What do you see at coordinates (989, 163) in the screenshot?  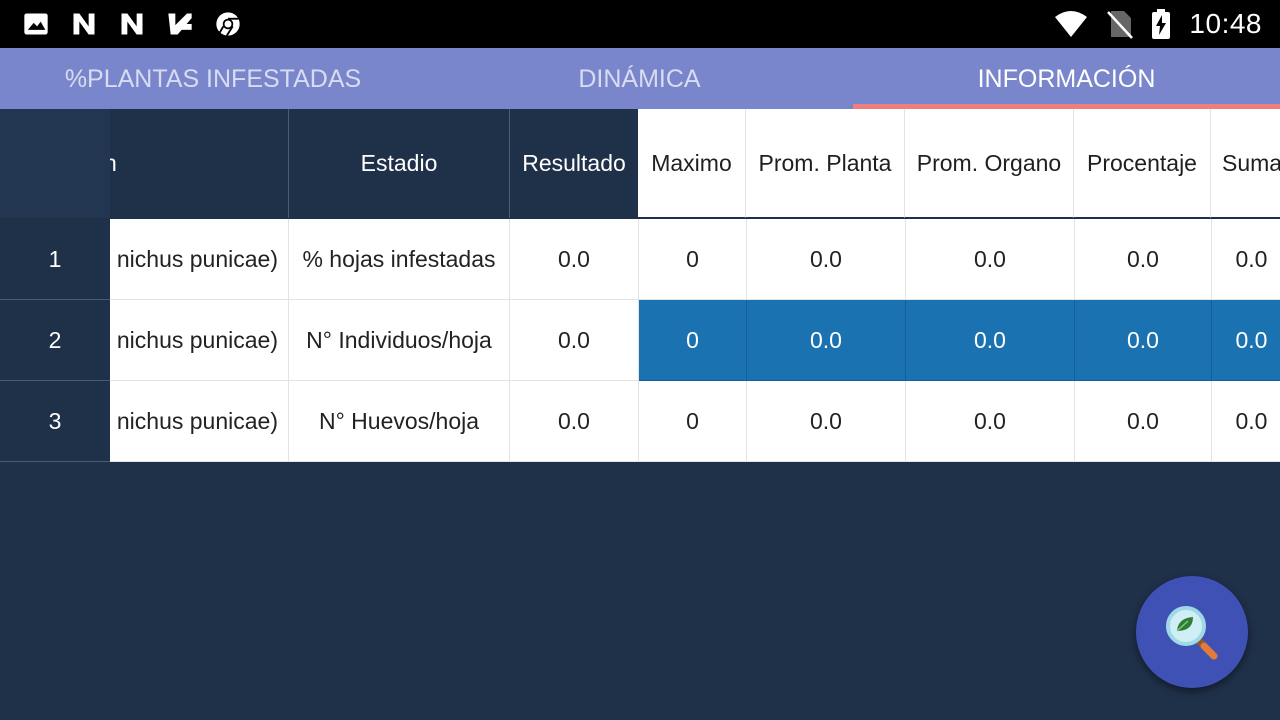 I see `column-header-prom-organo: Prom. Organo` at bounding box center [989, 163].